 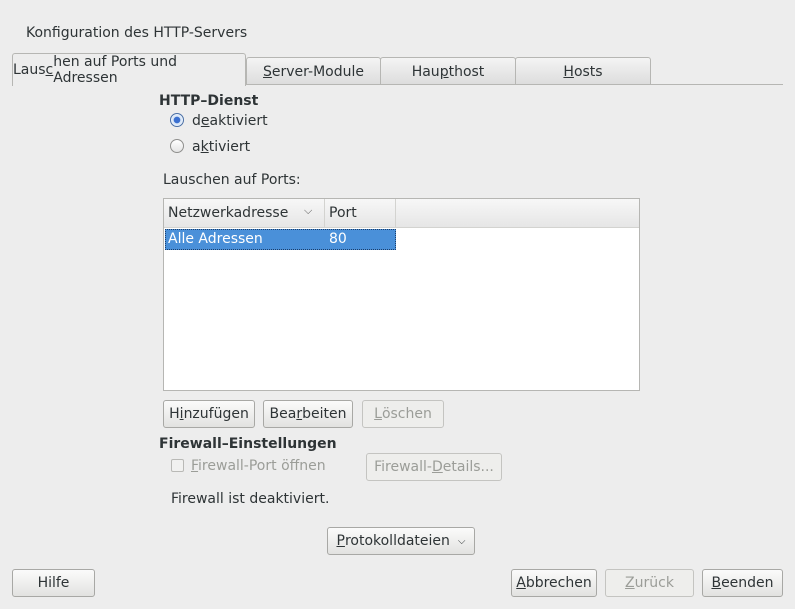 What do you see at coordinates (232, 180) in the screenshot?
I see `ports-label: Lauschen auf Ports:` at bounding box center [232, 180].